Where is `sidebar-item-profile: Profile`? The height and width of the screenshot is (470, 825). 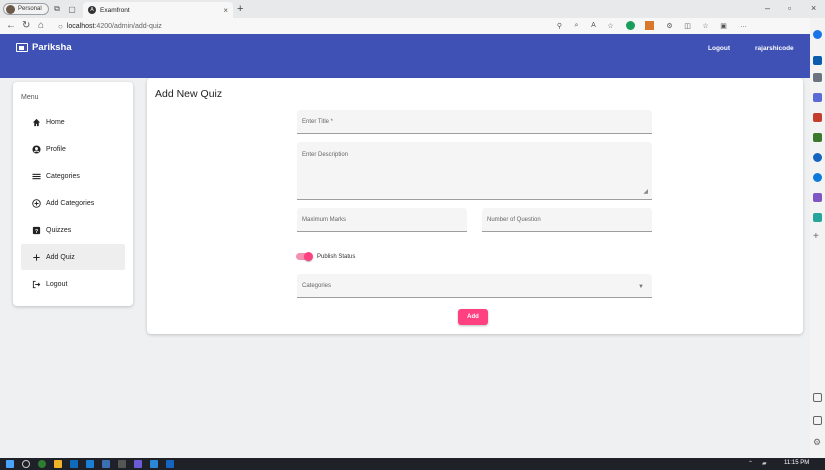 sidebar-item-profile: Profile is located at coordinates (73, 149).